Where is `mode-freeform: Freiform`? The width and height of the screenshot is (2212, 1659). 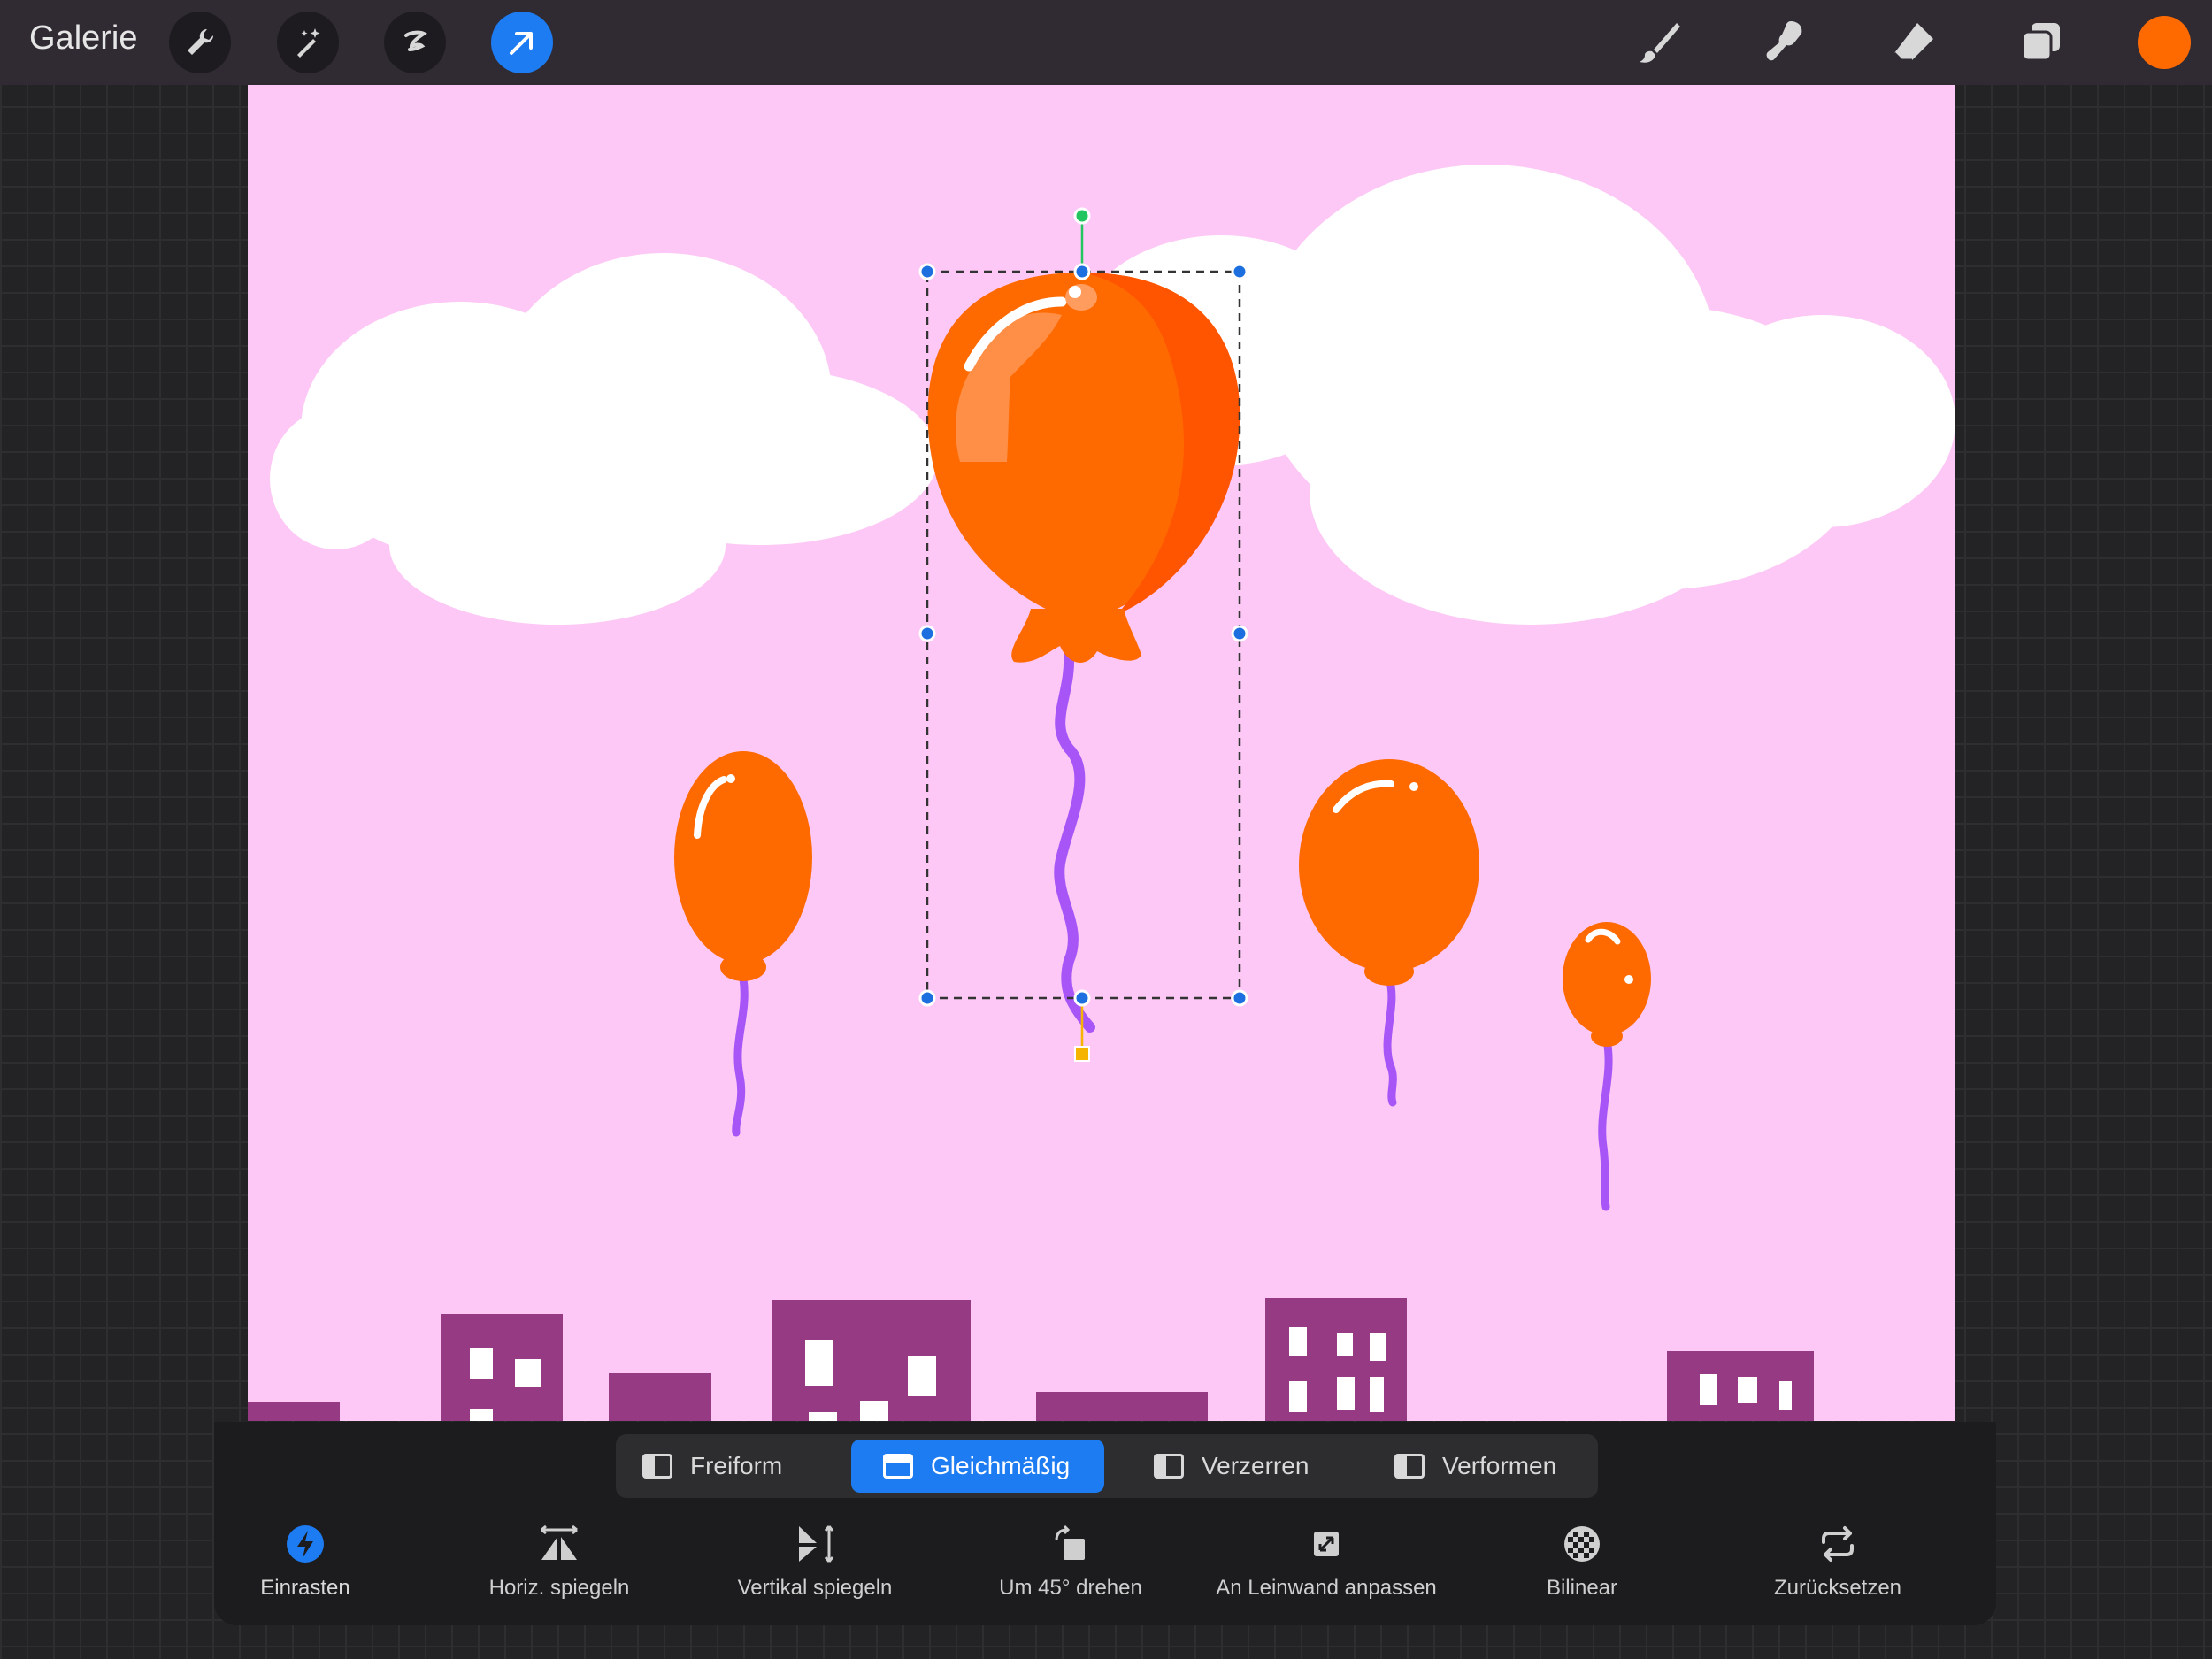 mode-freeform: Freiform is located at coordinates (713, 1467).